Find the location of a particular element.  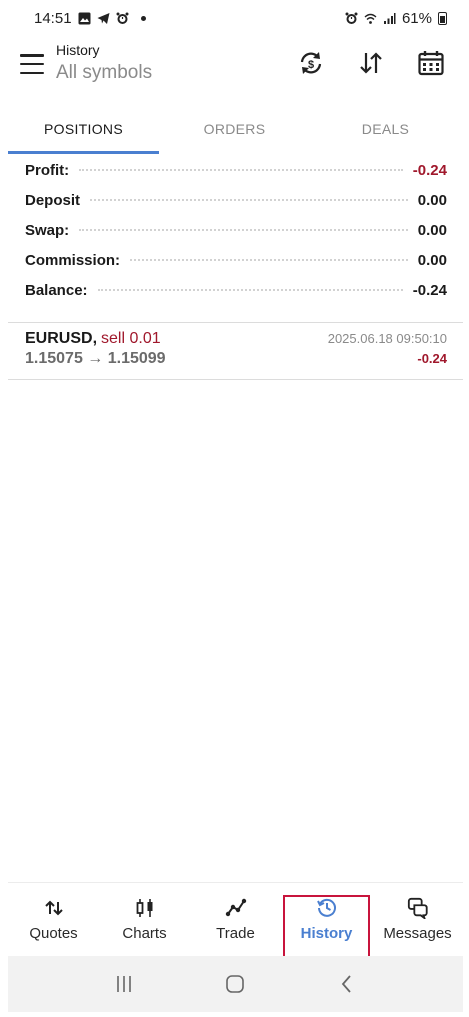

wifi-icon is located at coordinates (370, 18).